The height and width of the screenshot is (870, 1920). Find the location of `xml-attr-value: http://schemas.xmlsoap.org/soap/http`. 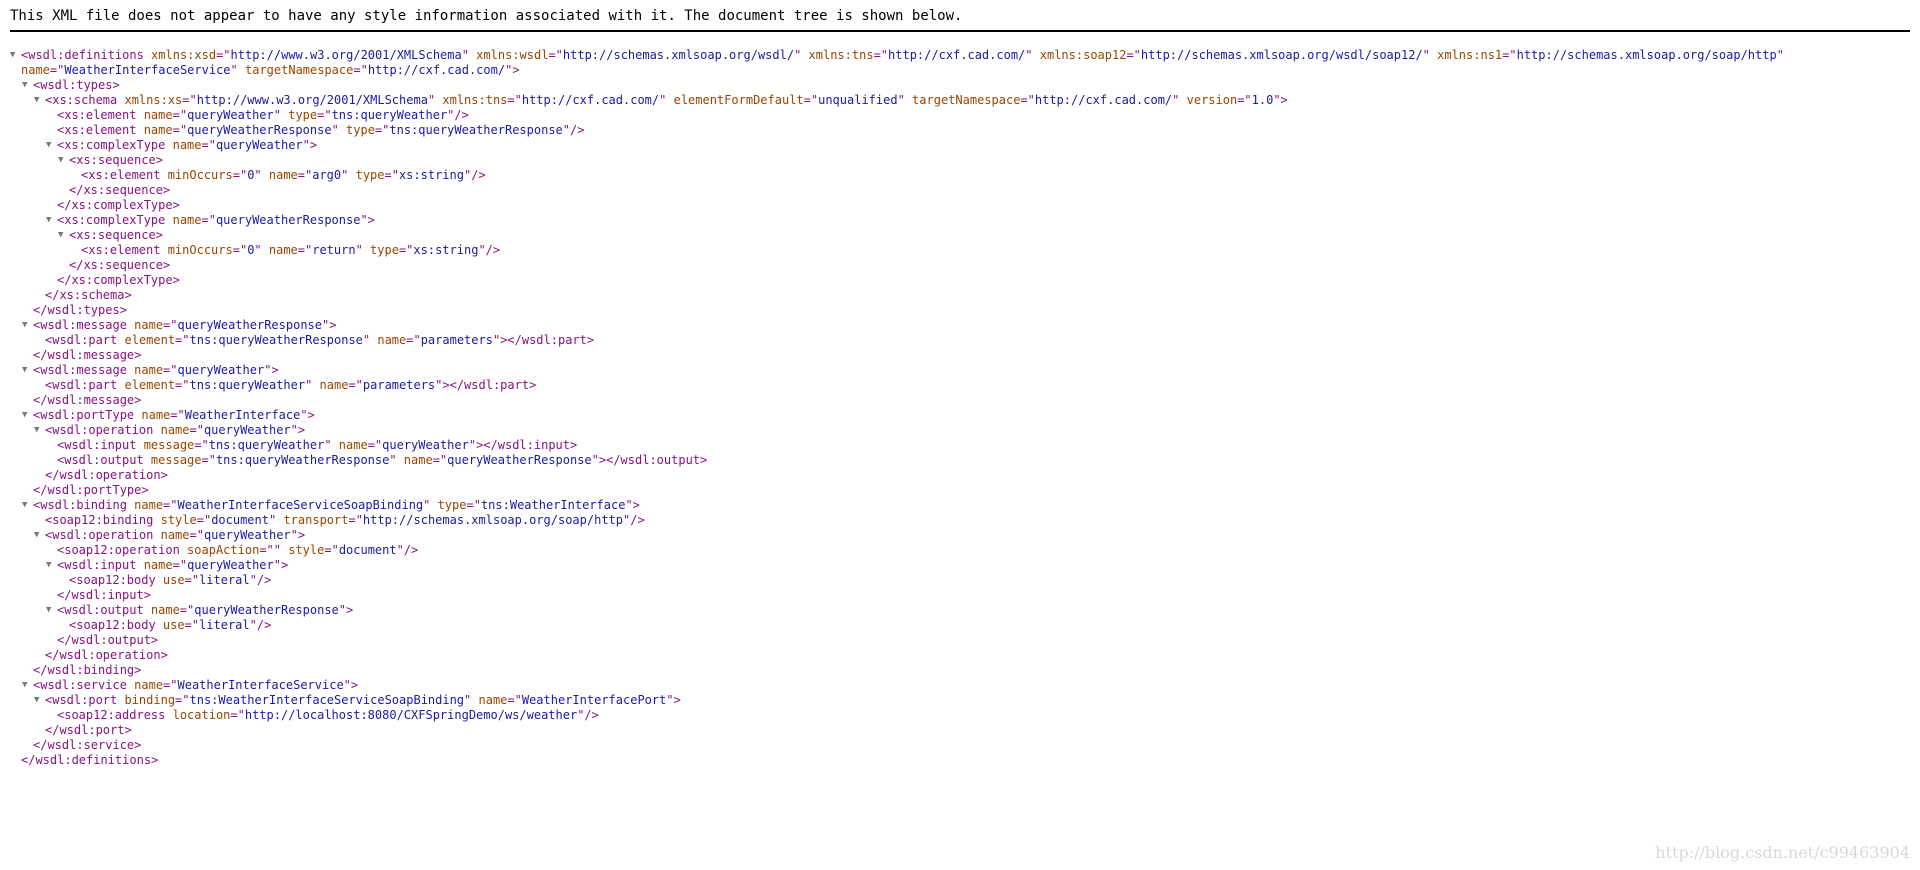

xml-attr-value: http://schemas.xmlsoap.org/soap/http is located at coordinates (1646, 55).